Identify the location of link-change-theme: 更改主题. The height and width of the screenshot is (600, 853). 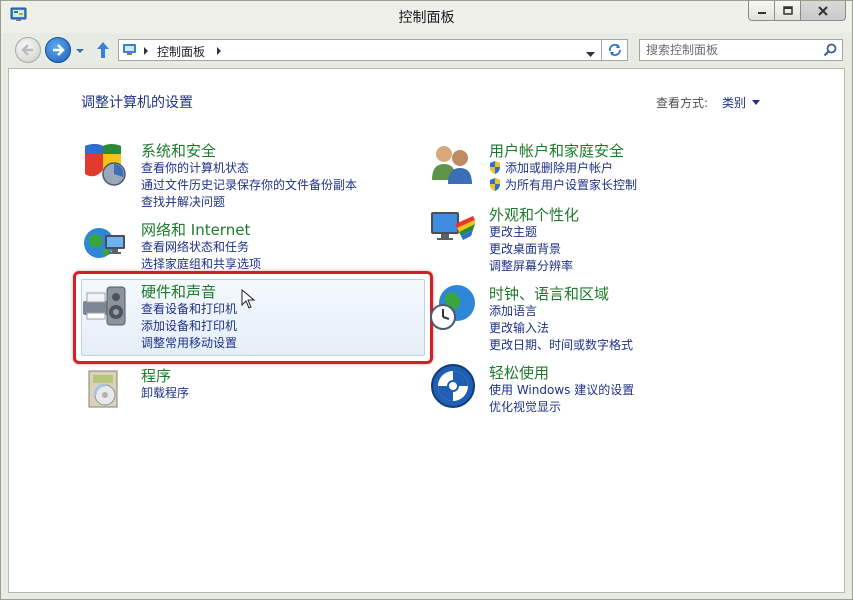
(531, 232).